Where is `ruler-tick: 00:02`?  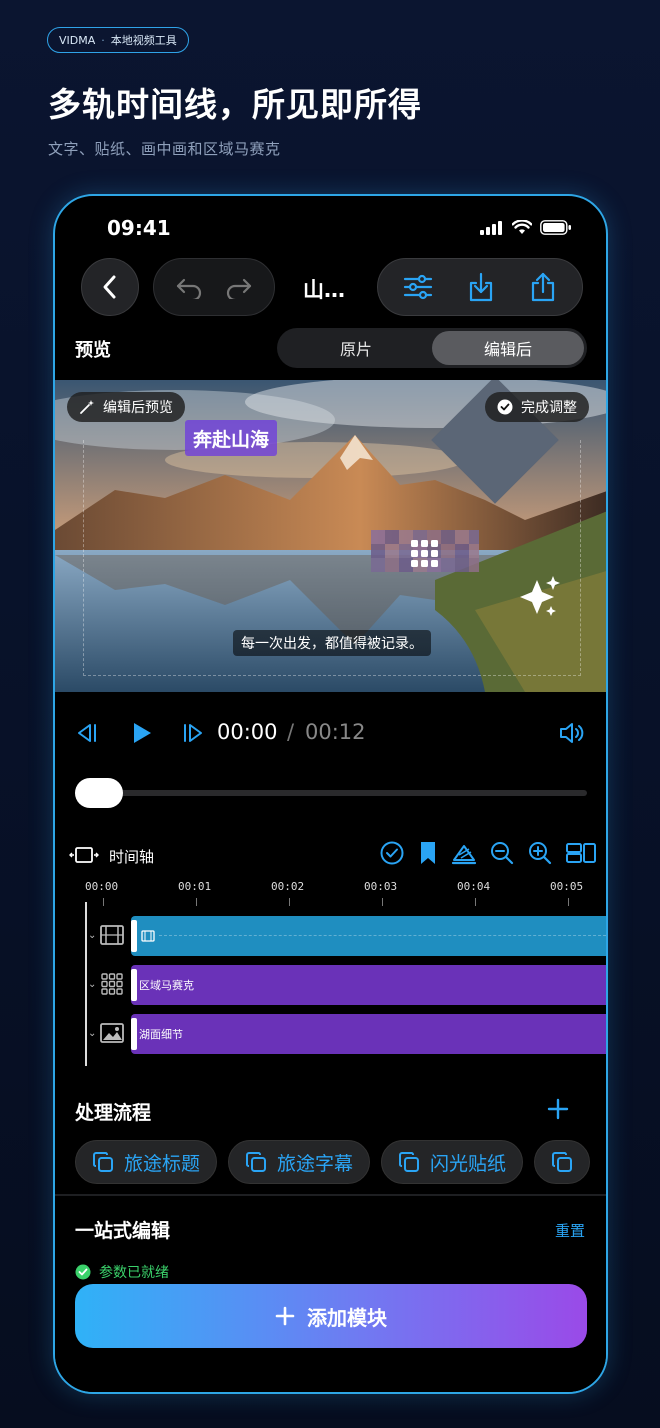 ruler-tick: 00:02 is located at coordinates (288, 886).